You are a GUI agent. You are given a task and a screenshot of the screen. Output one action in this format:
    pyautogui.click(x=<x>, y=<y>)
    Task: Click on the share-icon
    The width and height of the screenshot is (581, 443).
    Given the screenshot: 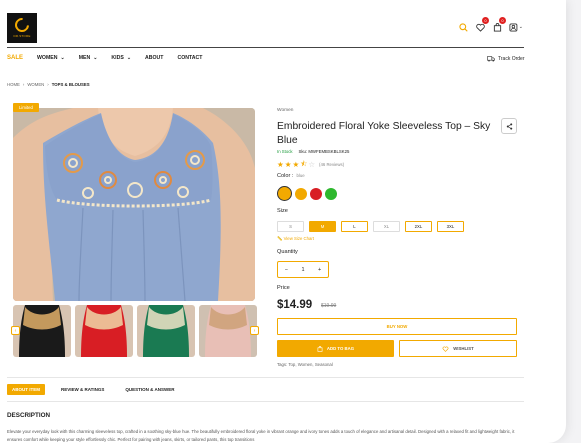 What is the action you would take?
    pyautogui.click(x=509, y=126)
    